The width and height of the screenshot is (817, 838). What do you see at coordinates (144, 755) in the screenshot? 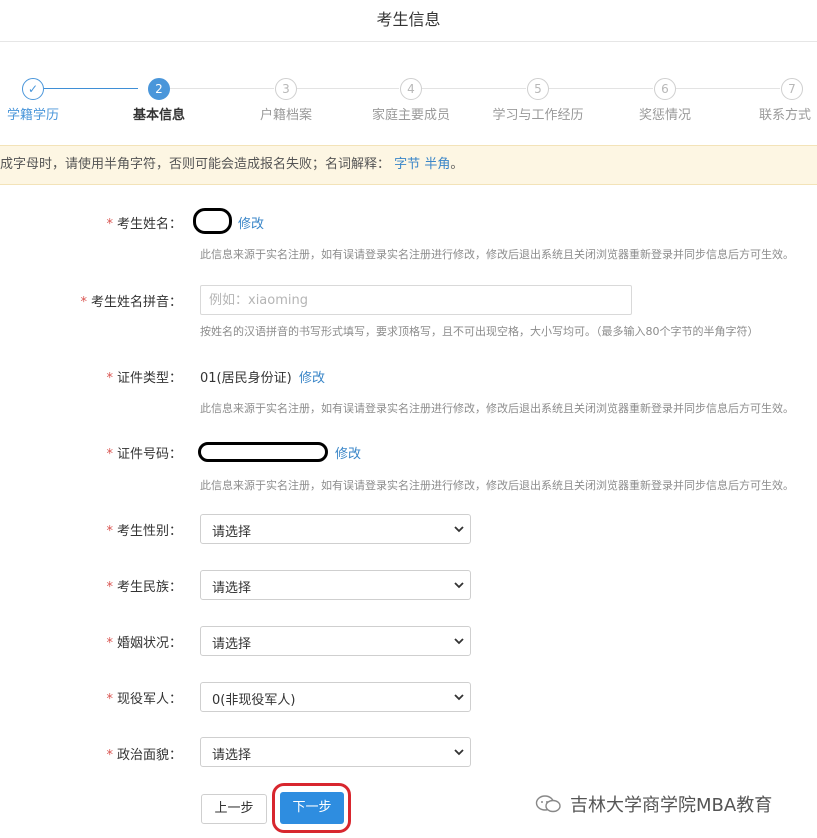
I see `political-label: * 政治面貌：` at bounding box center [144, 755].